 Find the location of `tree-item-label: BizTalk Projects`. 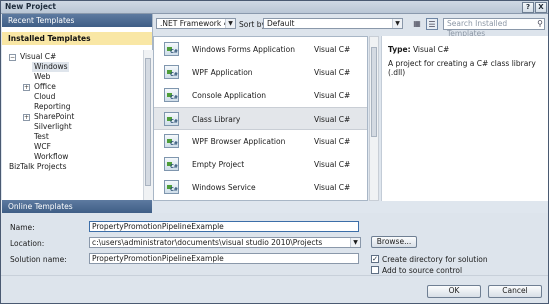

tree-item-label: BizTalk Projects is located at coordinates (38, 166).